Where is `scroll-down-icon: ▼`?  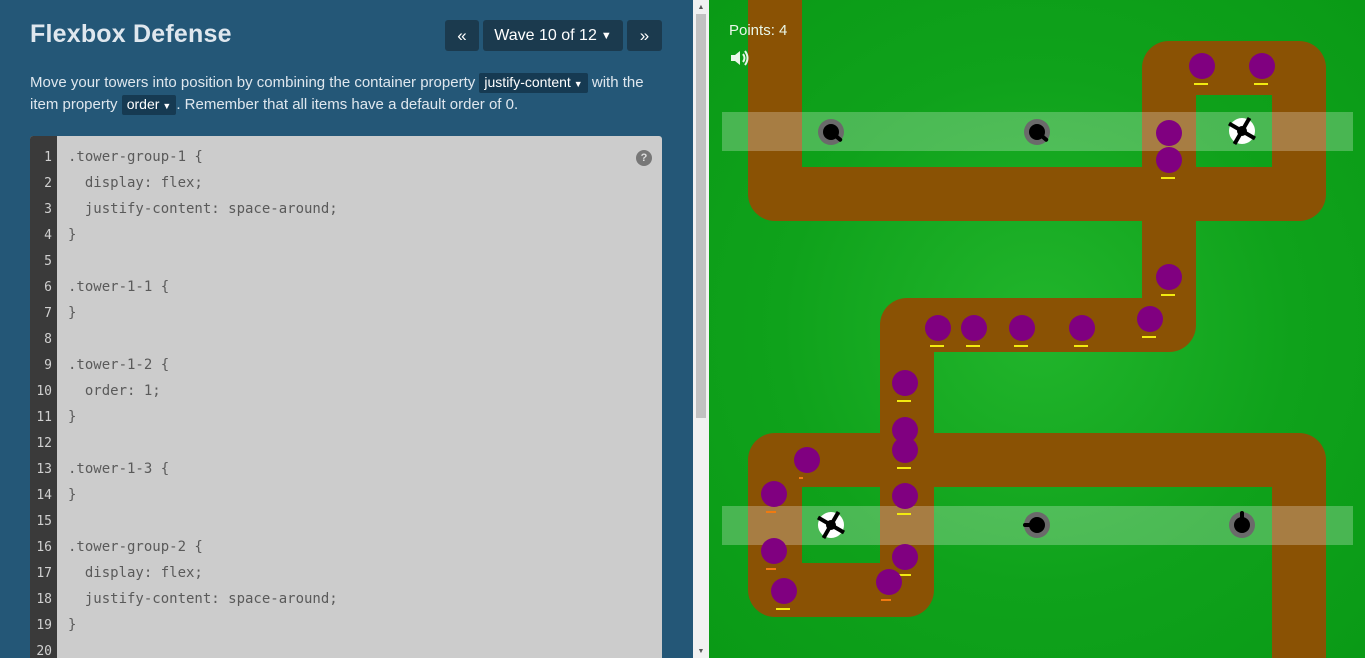 scroll-down-icon: ▼ is located at coordinates (701, 651).